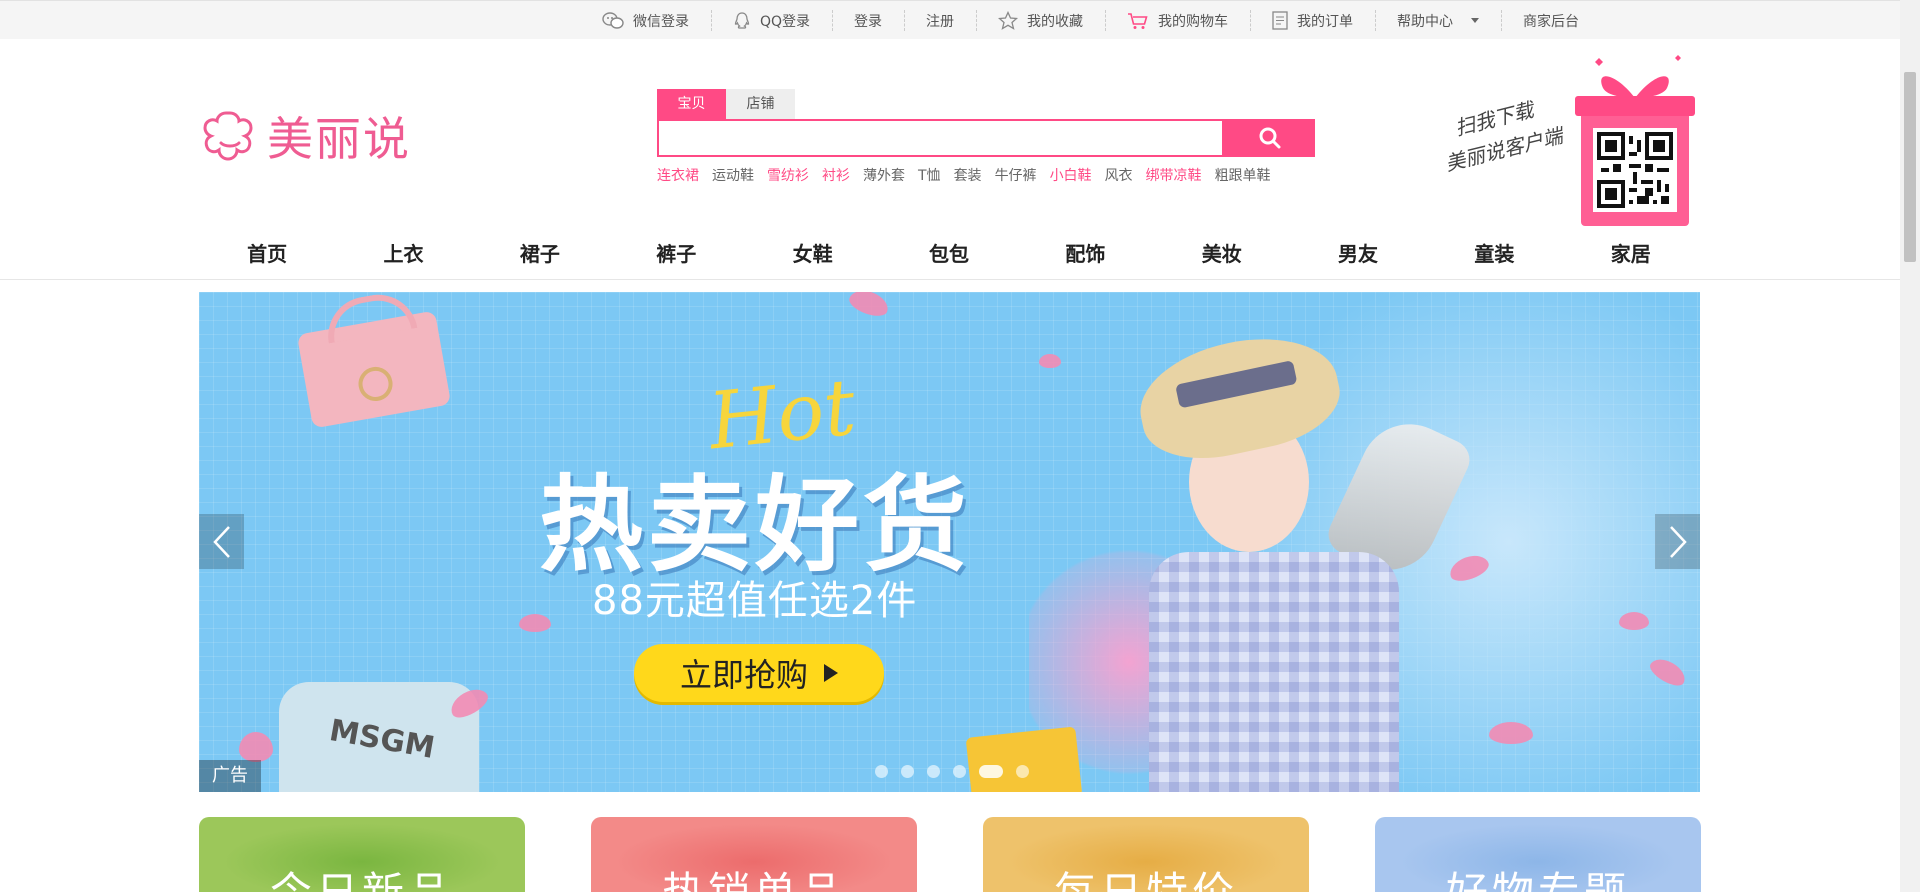 The width and height of the screenshot is (1920, 892). What do you see at coordinates (1174, 175) in the screenshot?
I see `hot-keyword: 绑带凉鞋` at bounding box center [1174, 175].